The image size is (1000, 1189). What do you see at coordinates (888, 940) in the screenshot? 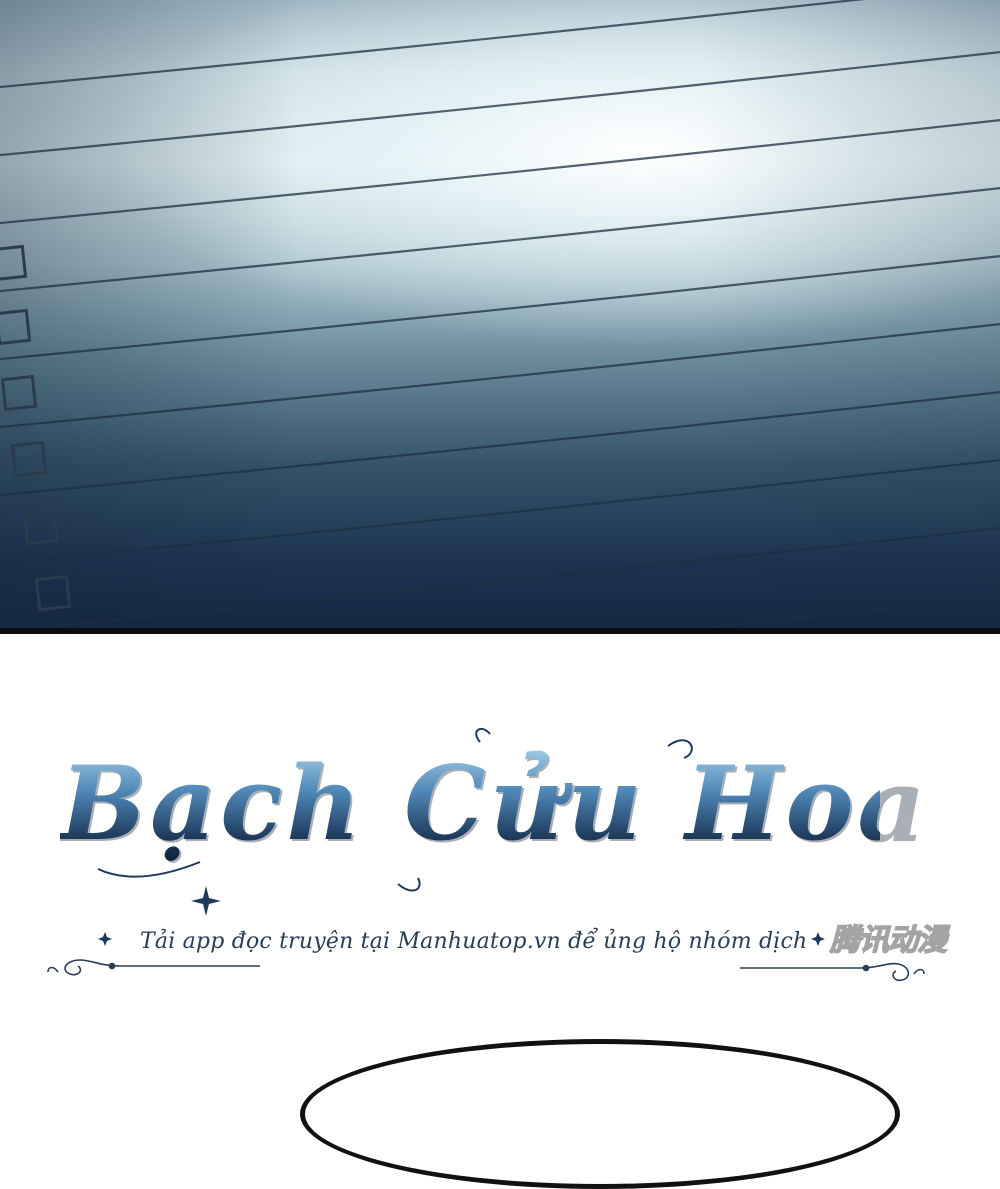
I see `watermark-logo: 腾讯动漫` at bounding box center [888, 940].